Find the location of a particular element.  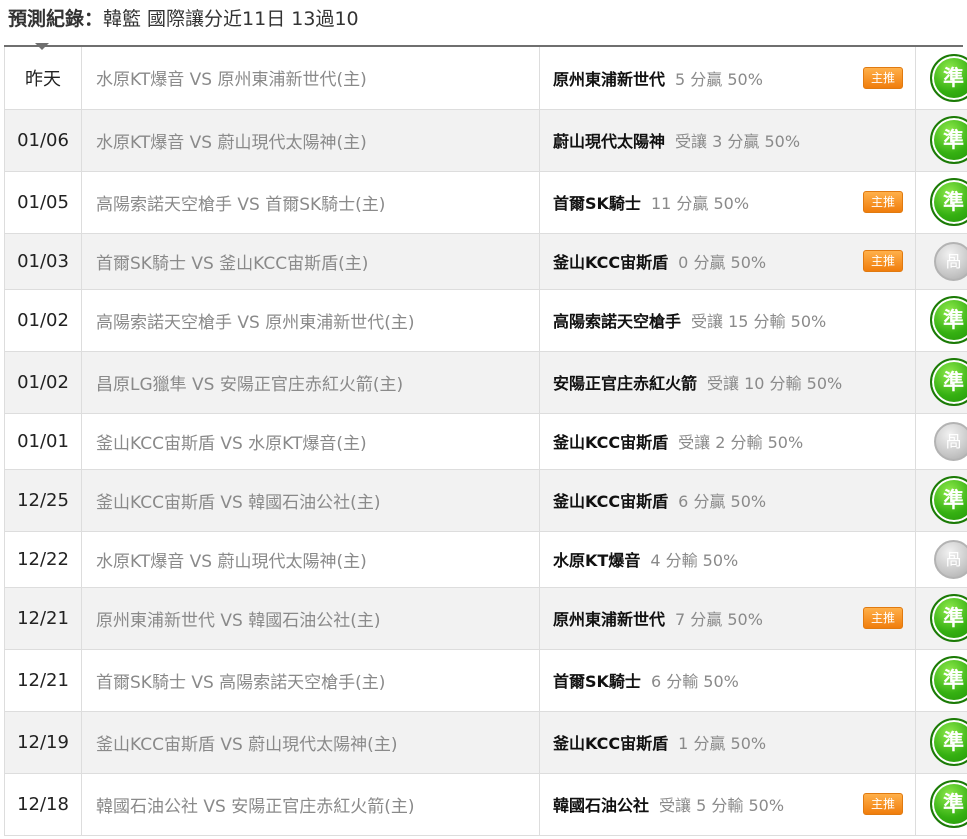

record-match: 釜山KCC宙斯盾 VS 水原KT爆音(主) is located at coordinates (310, 441).